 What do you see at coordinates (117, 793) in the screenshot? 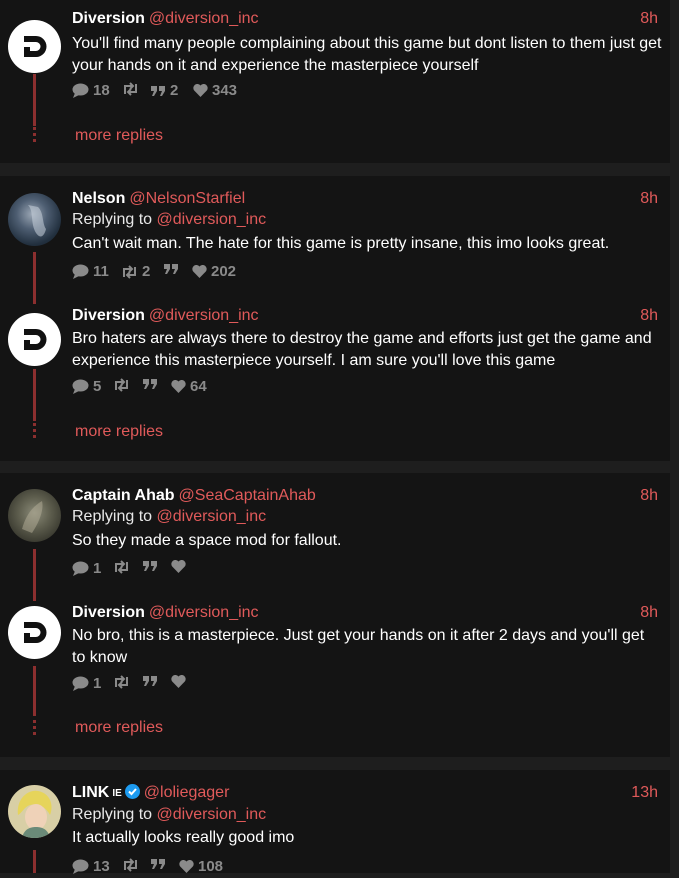
I see `flag-badge: IE` at bounding box center [117, 793].